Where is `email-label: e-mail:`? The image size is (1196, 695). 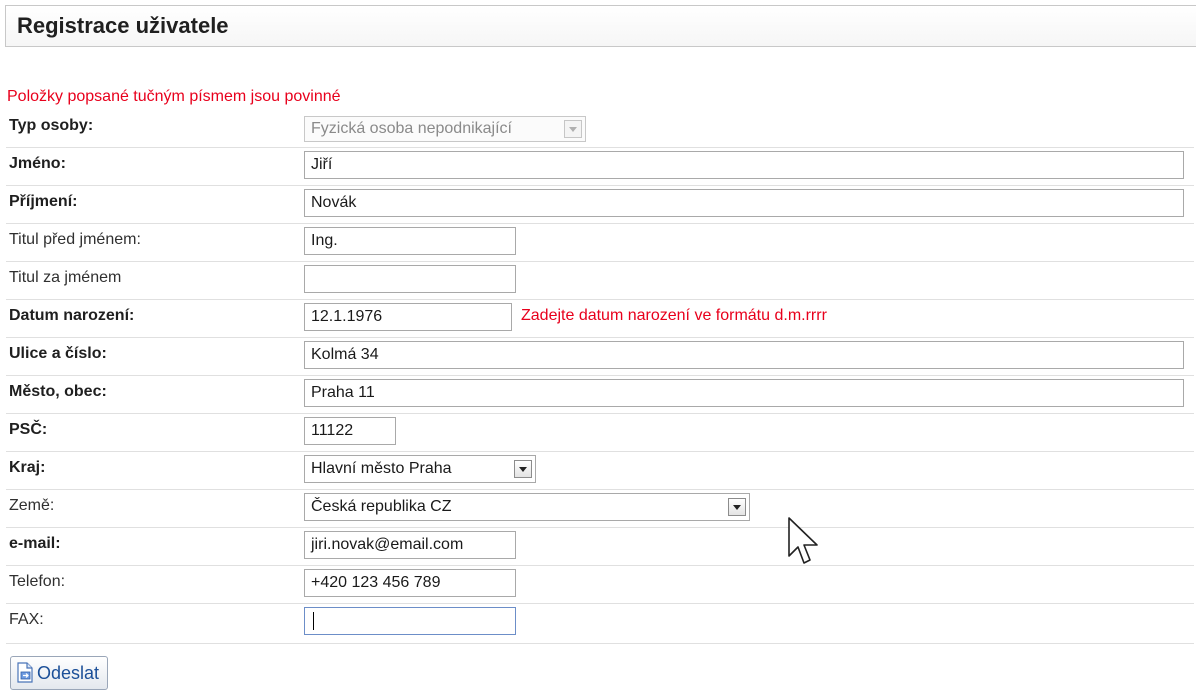
email-label: e-mail: is located at coordinates (35, 543).